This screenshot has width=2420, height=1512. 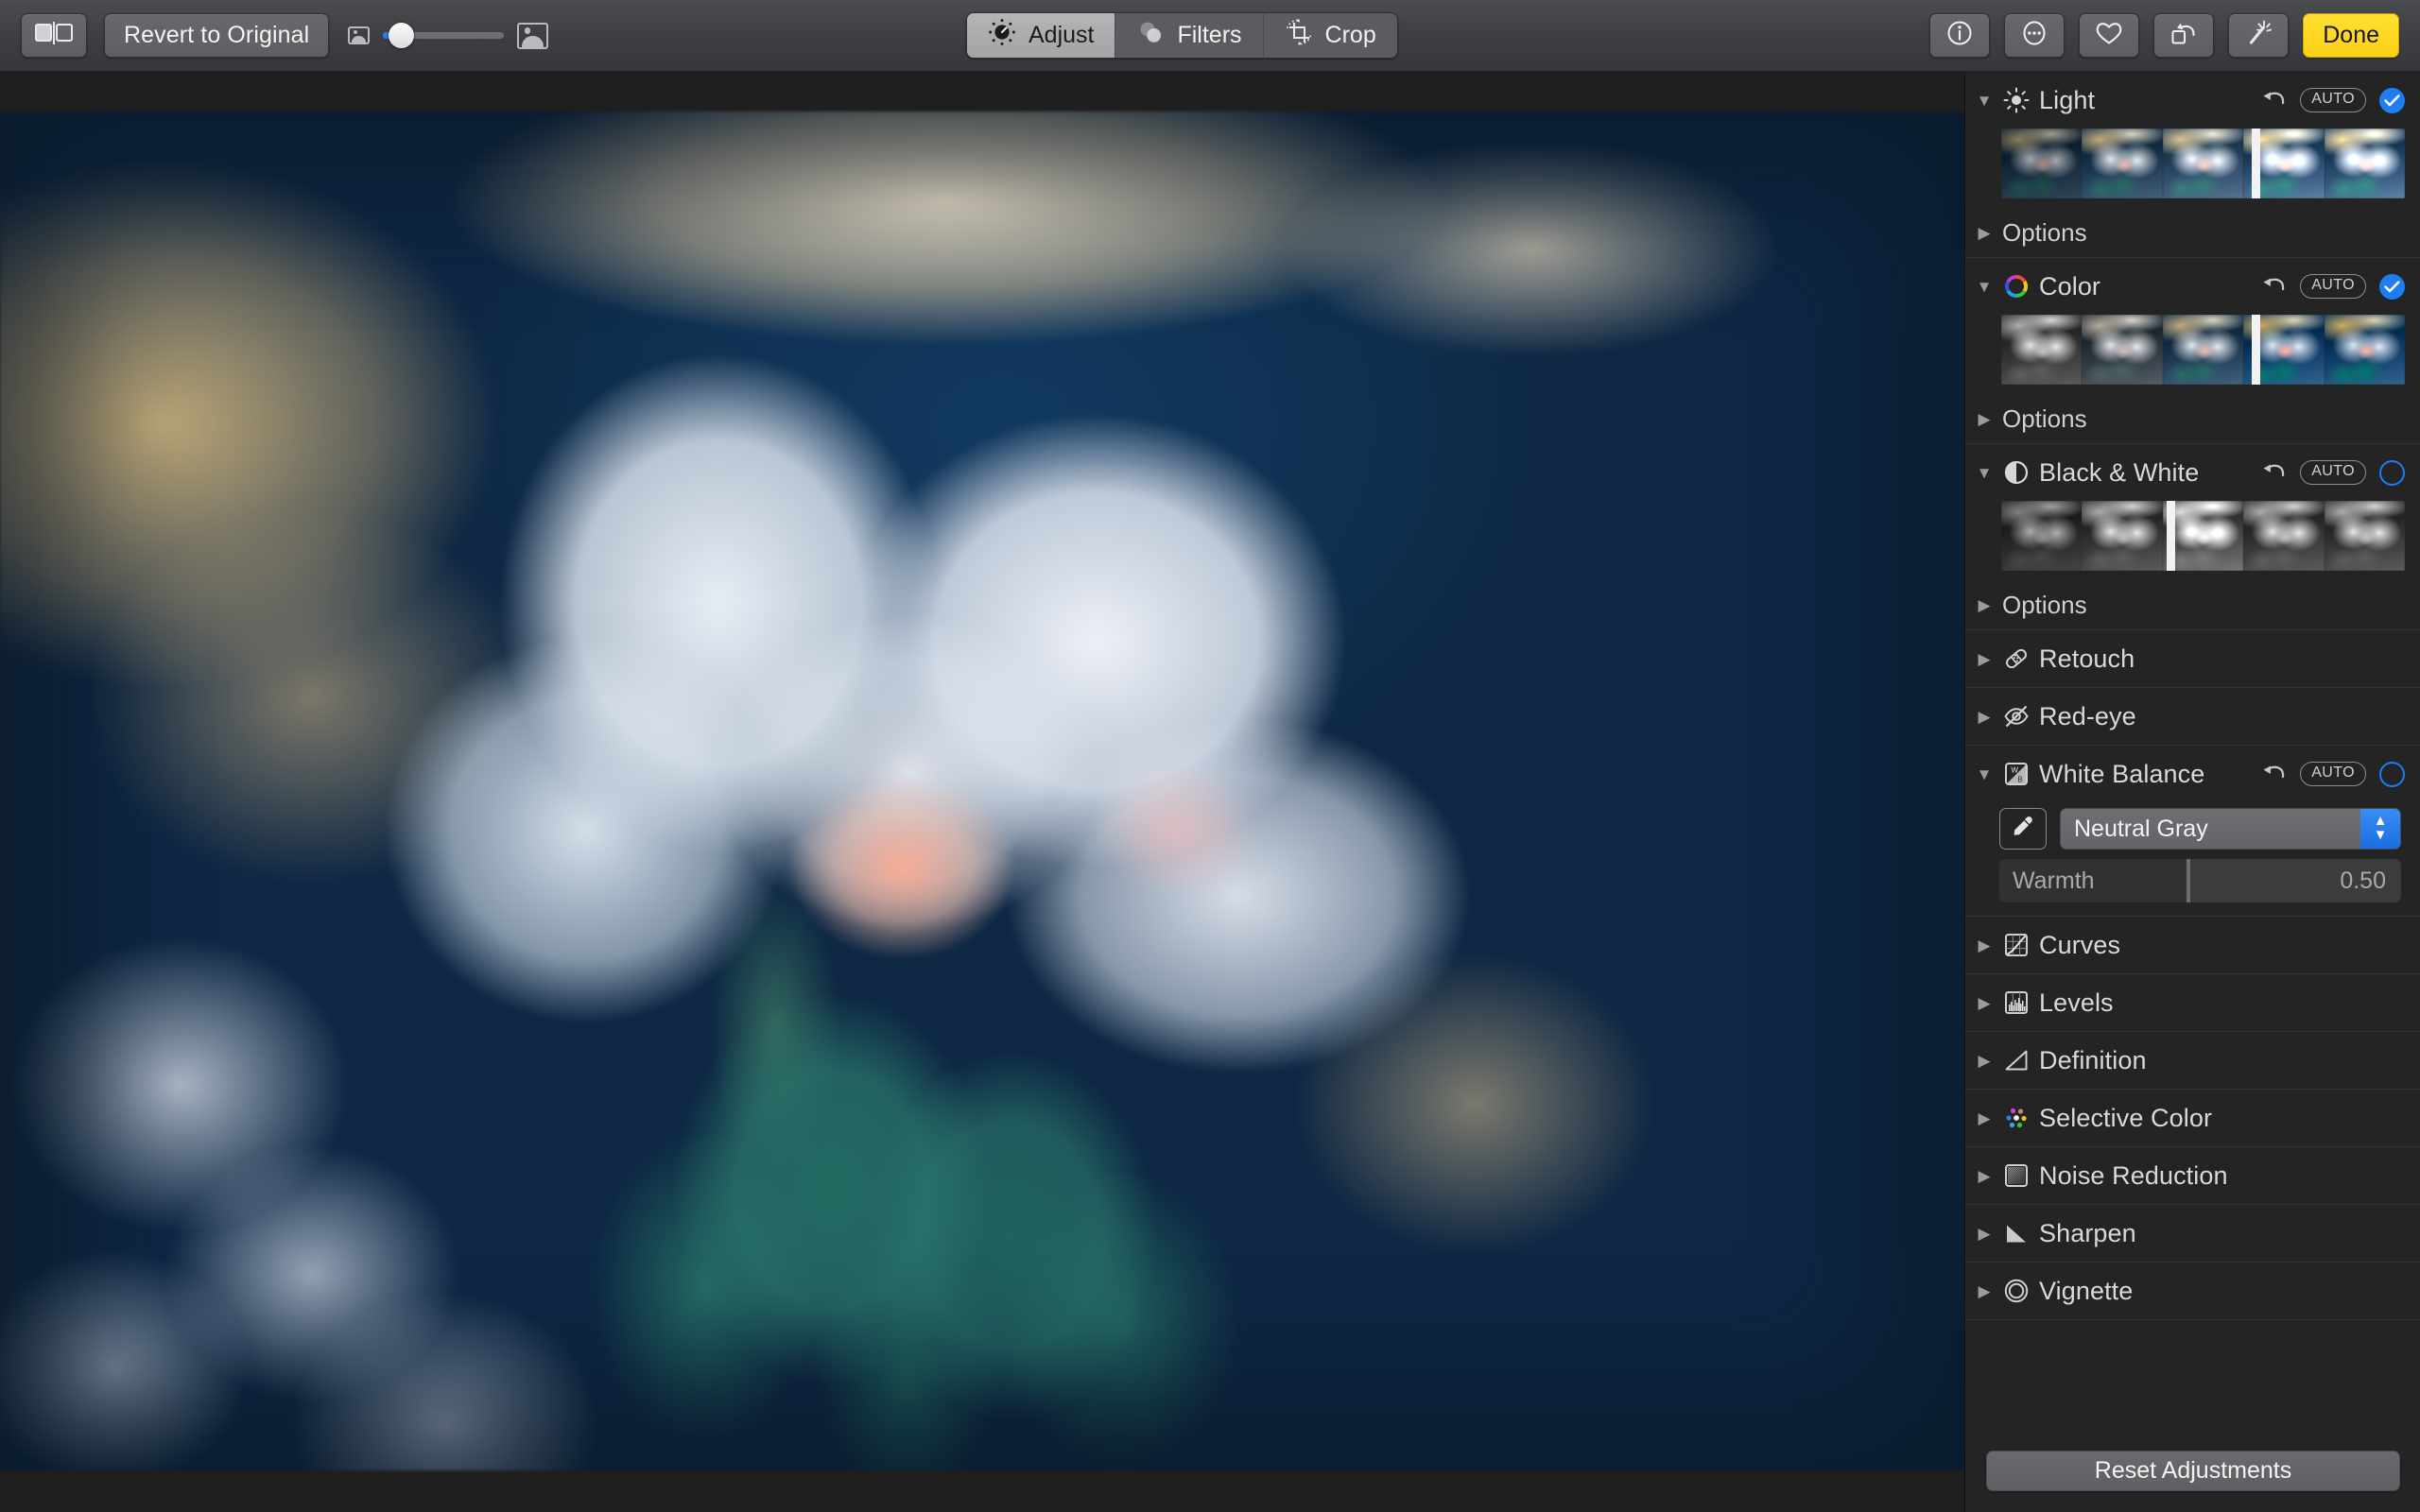 I want to click on section-header-selective-color: ▶ Selective Color, so click(x=2192, y=1118).